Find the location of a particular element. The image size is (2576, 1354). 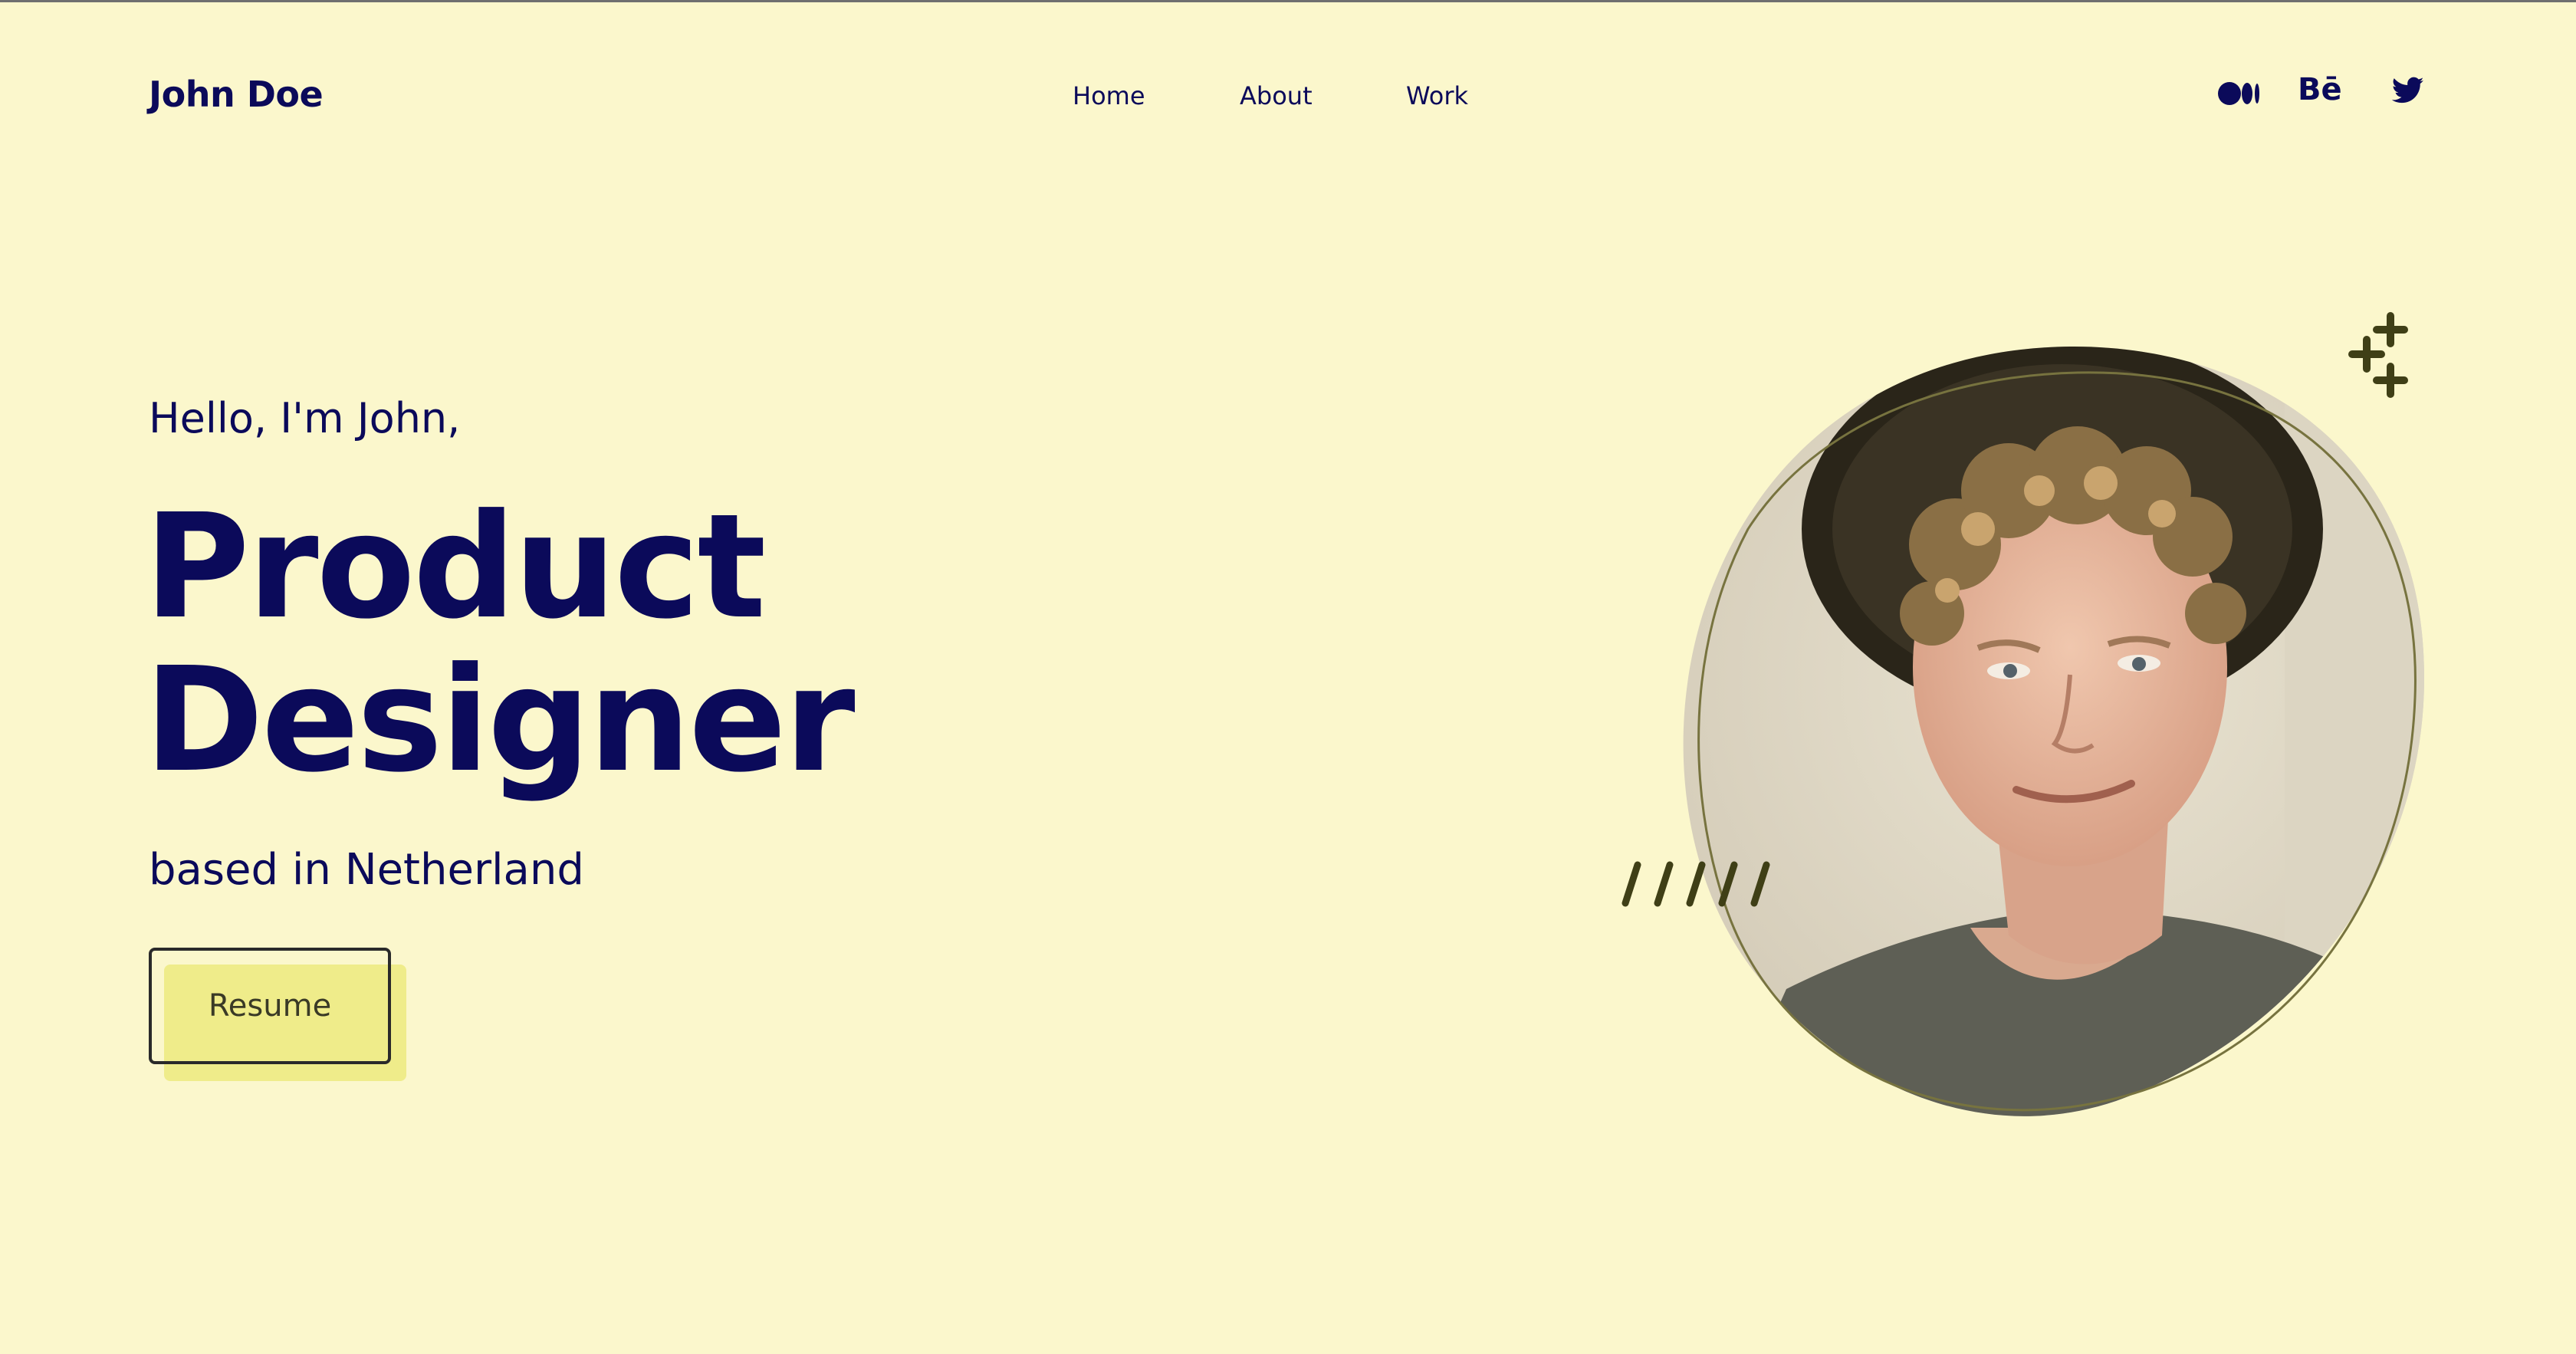

hero-title: Product Designer is located at coordinates (500, 644).